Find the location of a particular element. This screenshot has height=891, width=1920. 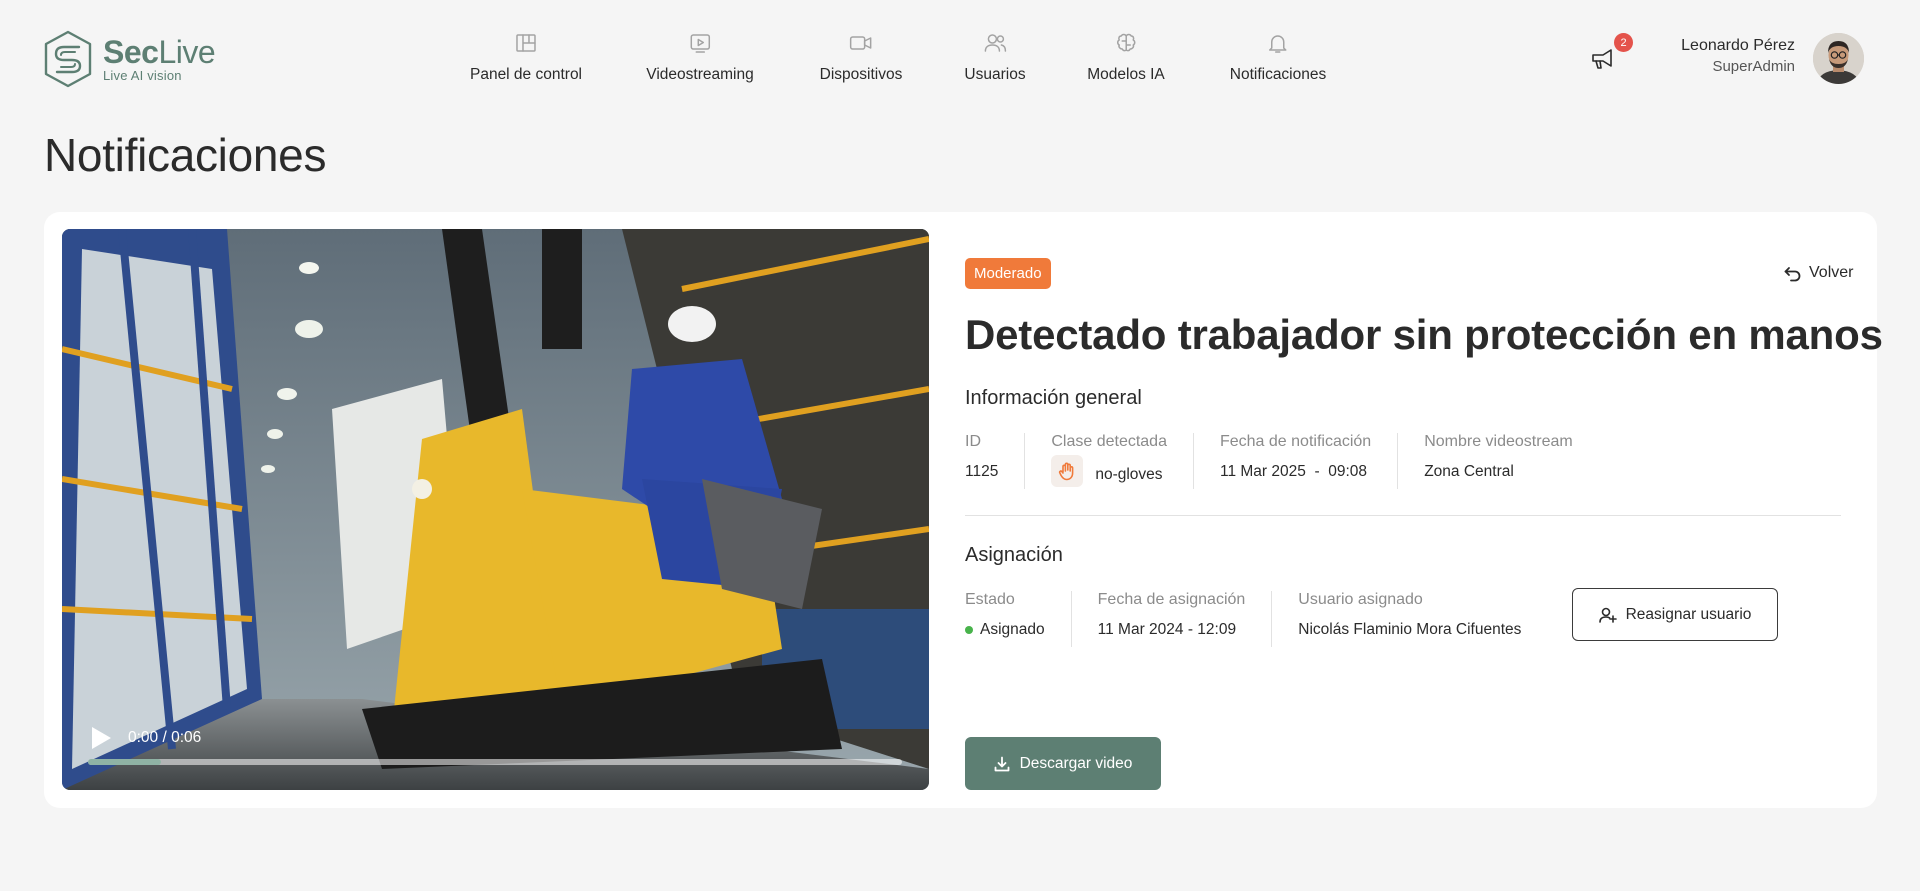

video-progress-fill is located at coordinates (125, 762).